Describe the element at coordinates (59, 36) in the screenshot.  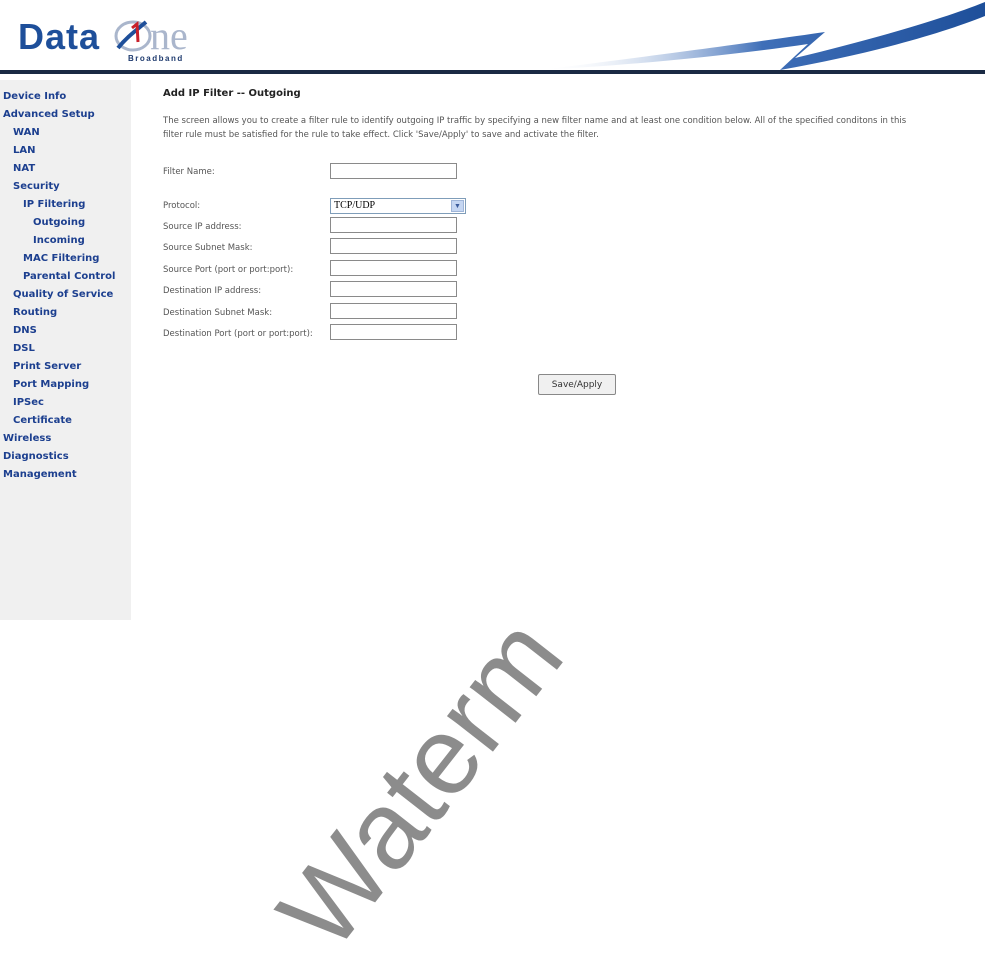
I see `brand-name-part1: Data` at that location.